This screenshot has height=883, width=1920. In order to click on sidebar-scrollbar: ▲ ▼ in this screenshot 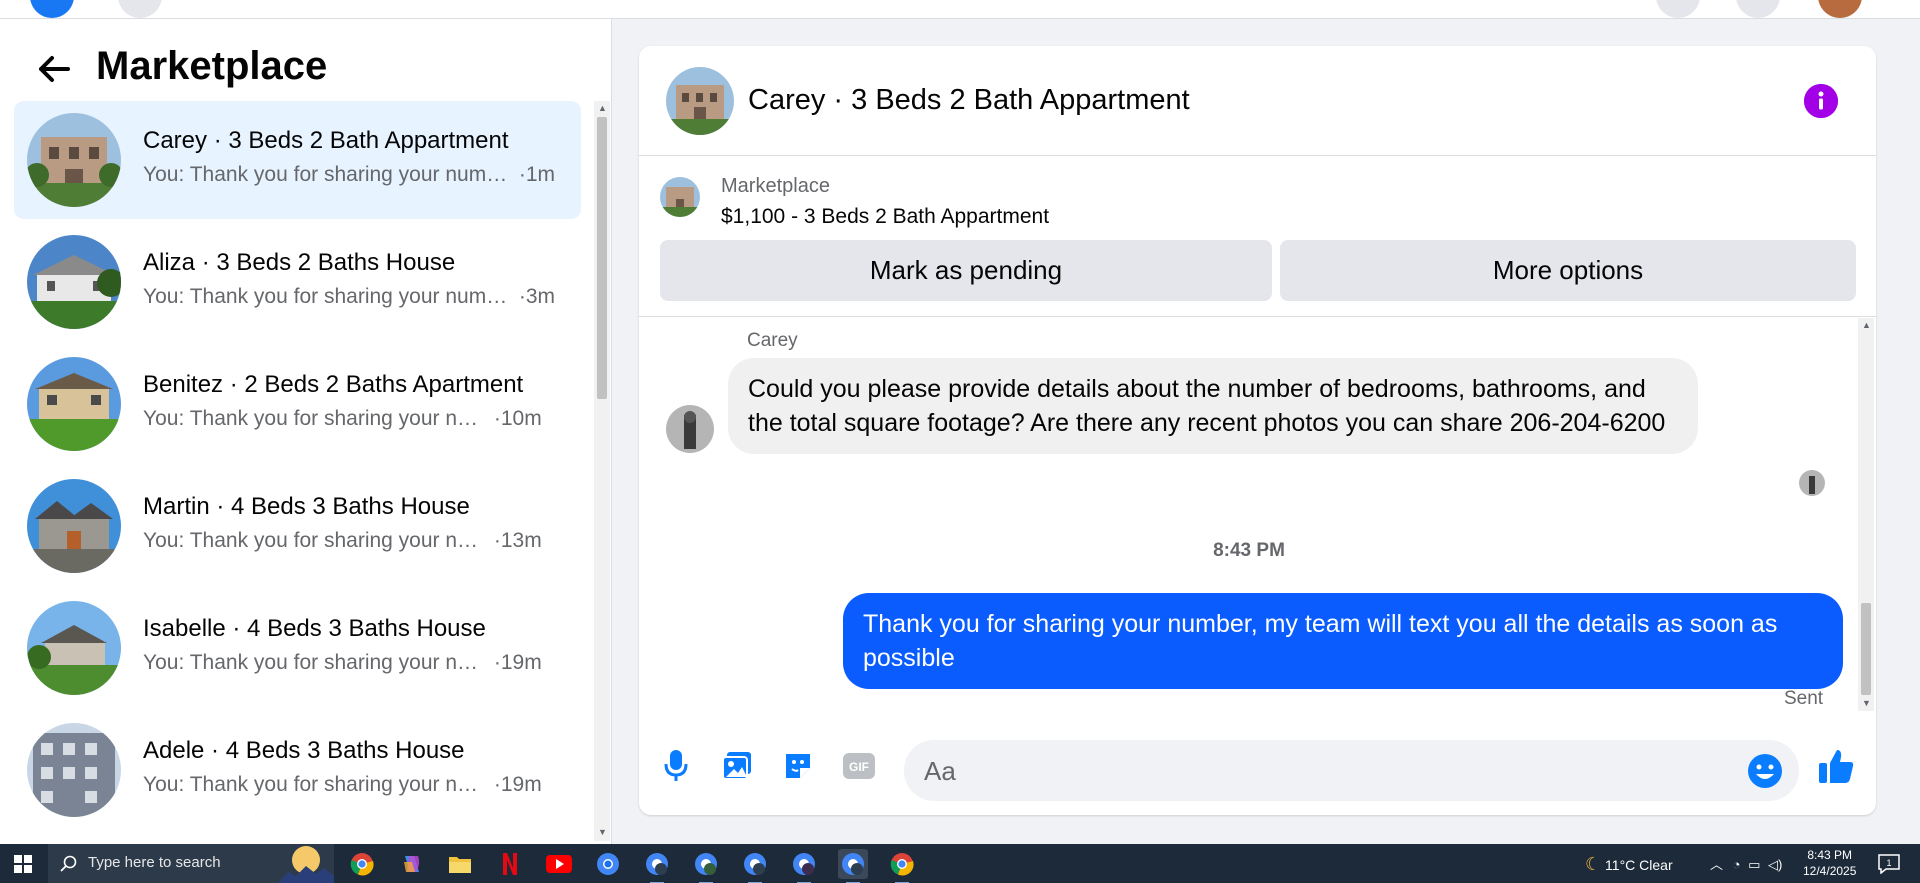, I will do `click(602, 471)`.